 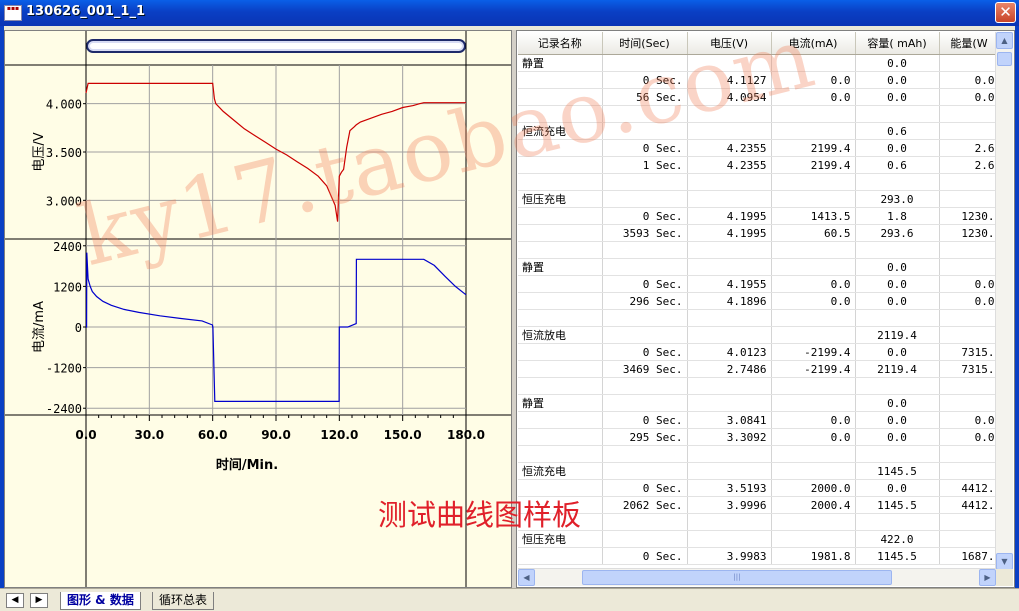 What do you see at coordinates (645, 165) in the screenshot?
I see `table-cell: 1 Sec.` at bounding box center [645, 165].